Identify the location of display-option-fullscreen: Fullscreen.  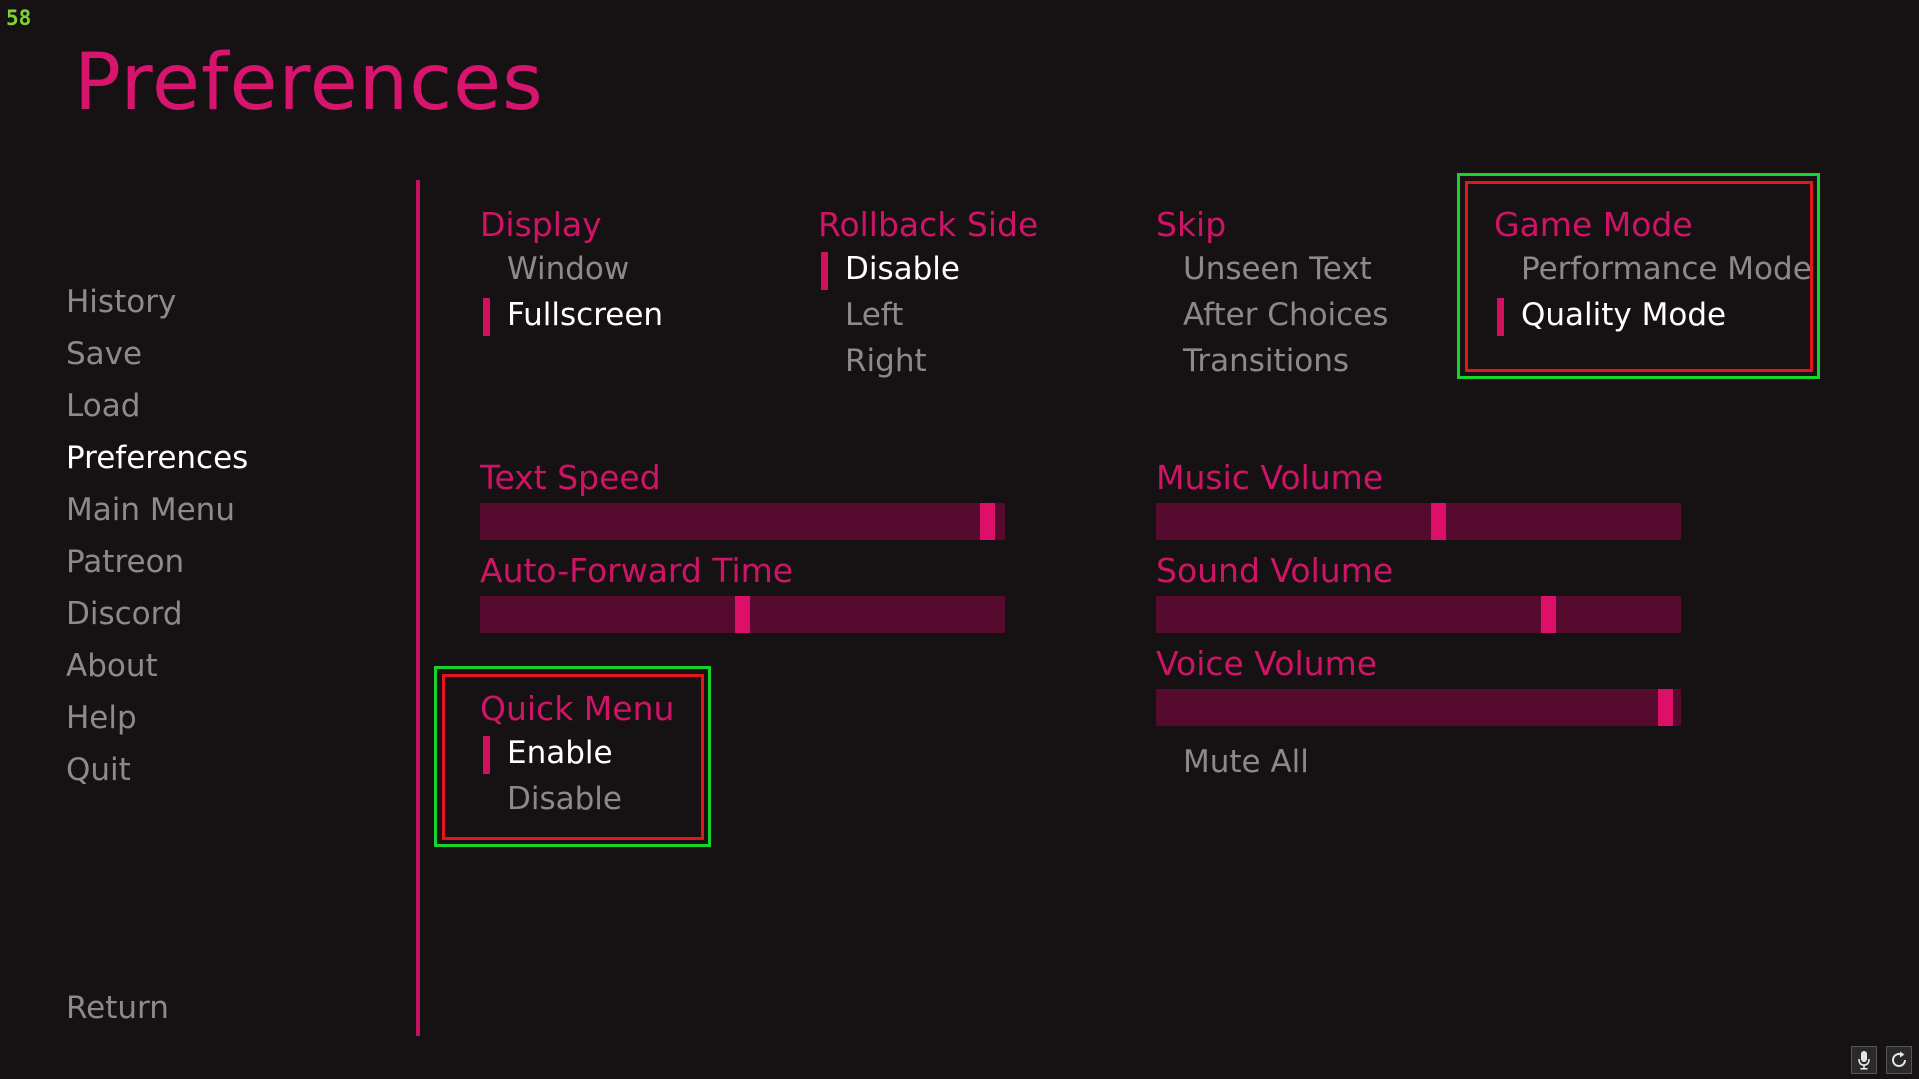
(571, 317).